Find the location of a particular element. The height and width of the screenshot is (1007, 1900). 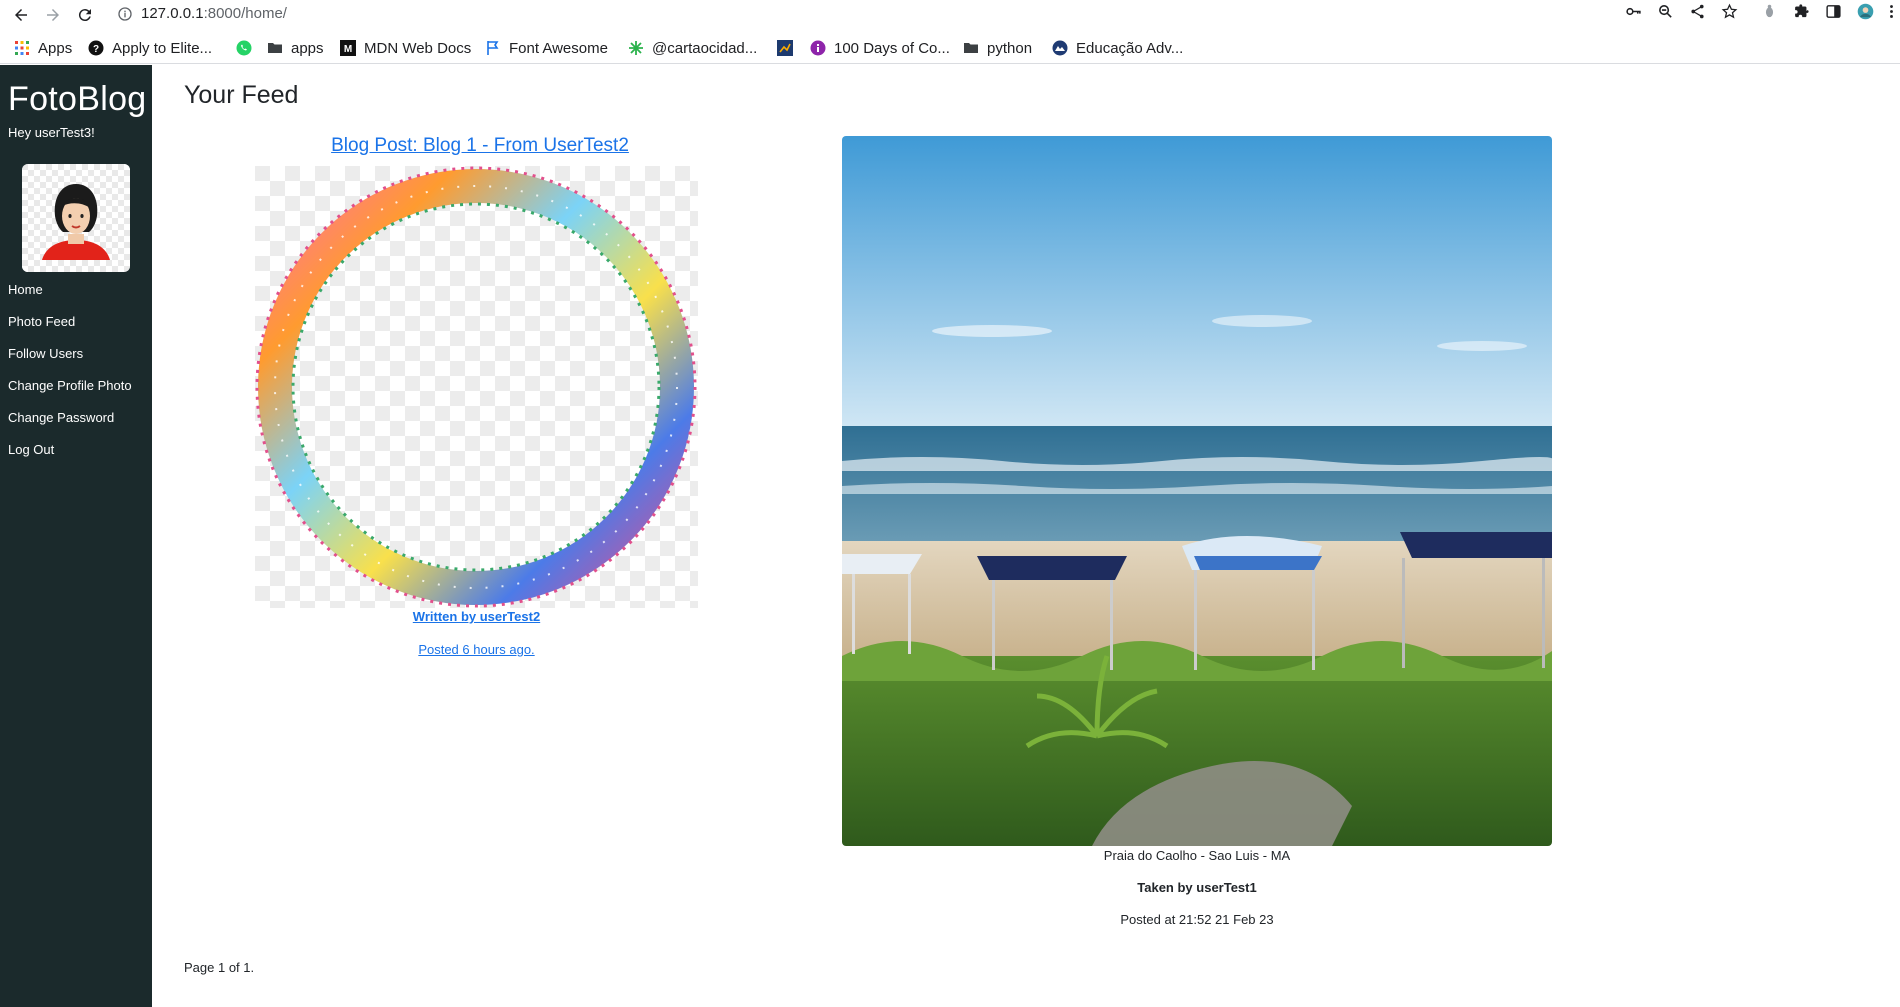

address-bar: 127.0.0.1:8000/home/ is located at coordinates (214, 13).